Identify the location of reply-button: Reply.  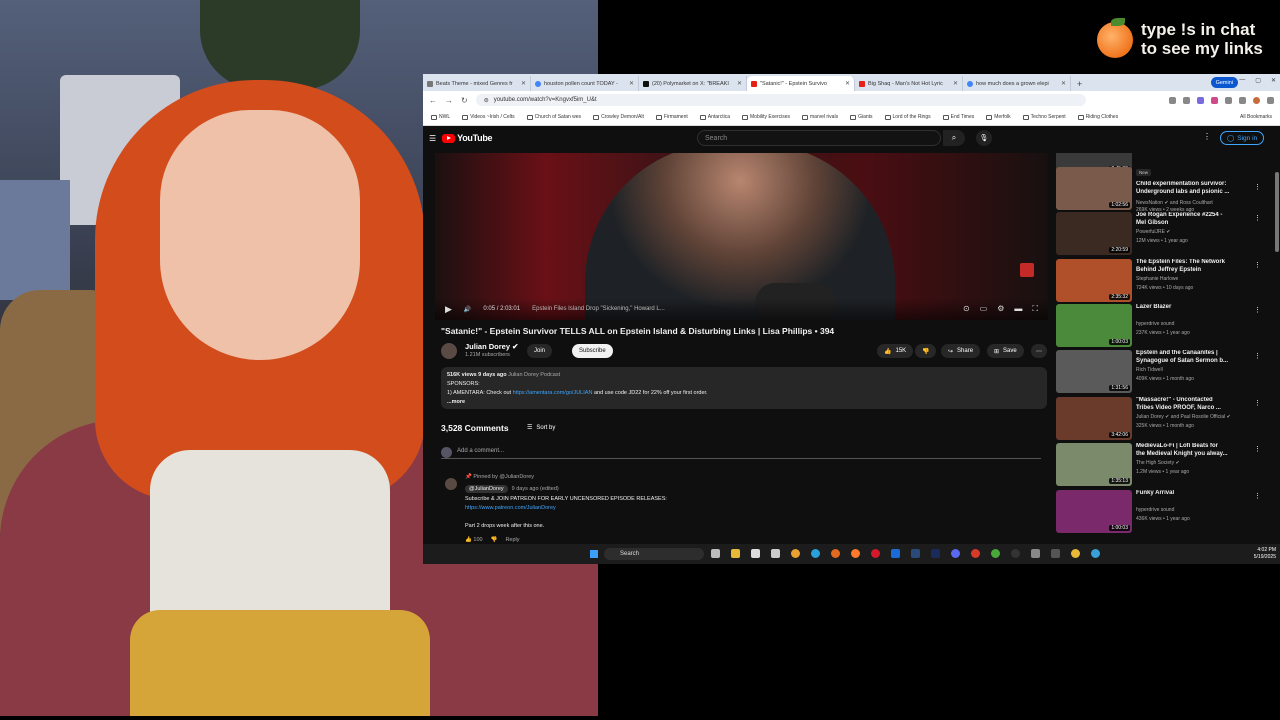
(512, 540).